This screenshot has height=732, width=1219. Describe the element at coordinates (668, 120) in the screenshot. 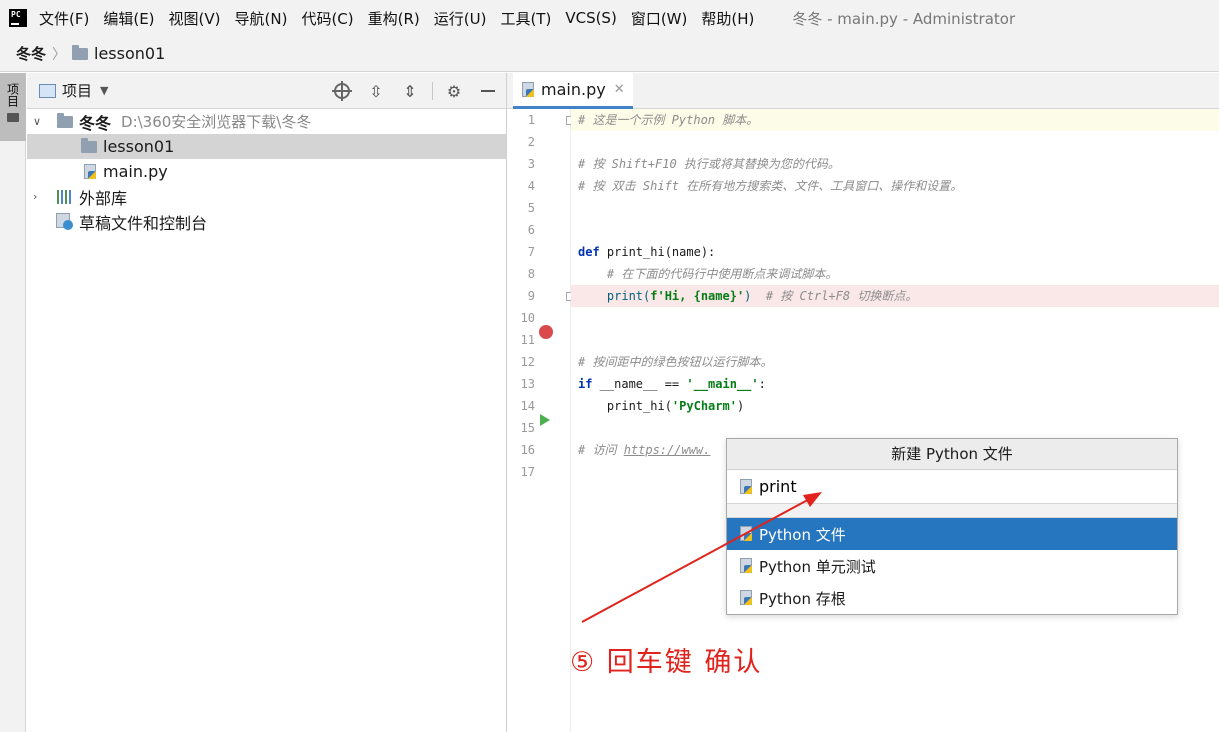

I see `comment: # 这是一个示例 Python 脚本。` at that location.